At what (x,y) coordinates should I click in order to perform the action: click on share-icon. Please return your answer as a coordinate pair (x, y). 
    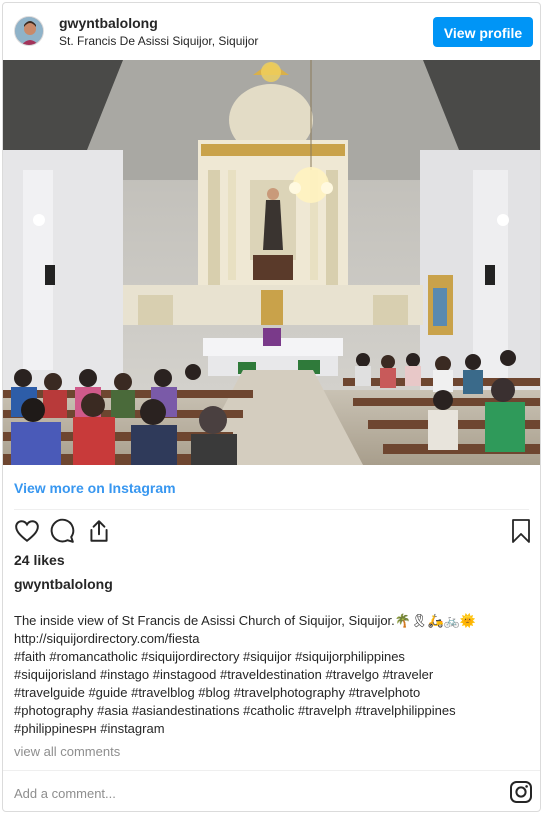
    Looking at the image, I should click on (99, 533).